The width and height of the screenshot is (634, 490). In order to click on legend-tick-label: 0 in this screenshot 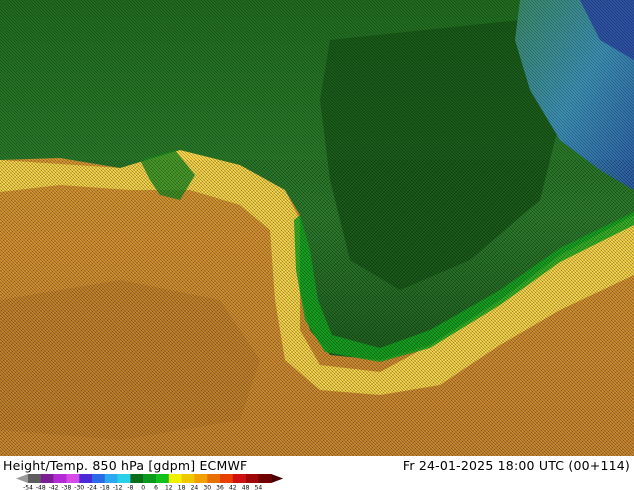, I will do `click(143, 487)`.